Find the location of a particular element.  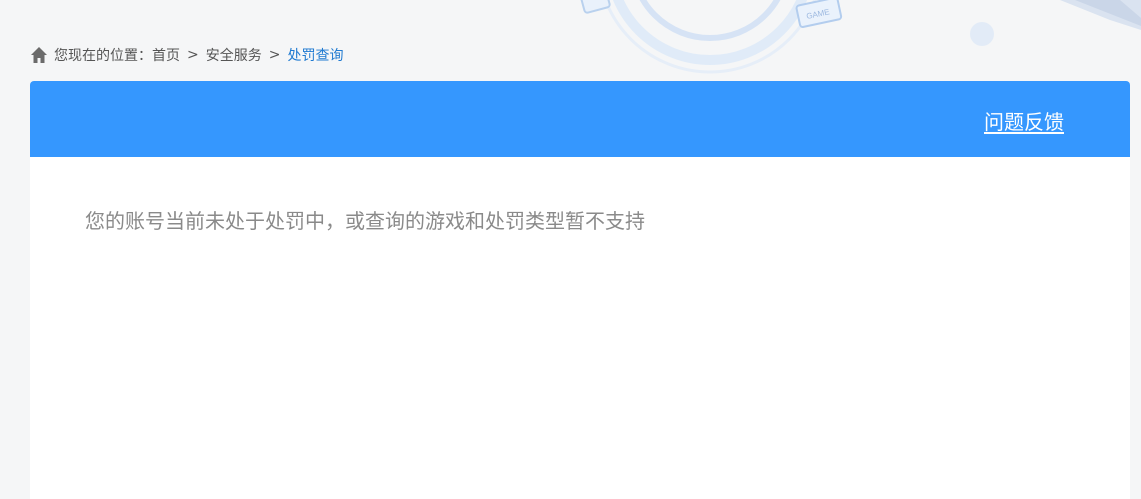

svg-text: GAME is located at coordinates (817, 14).